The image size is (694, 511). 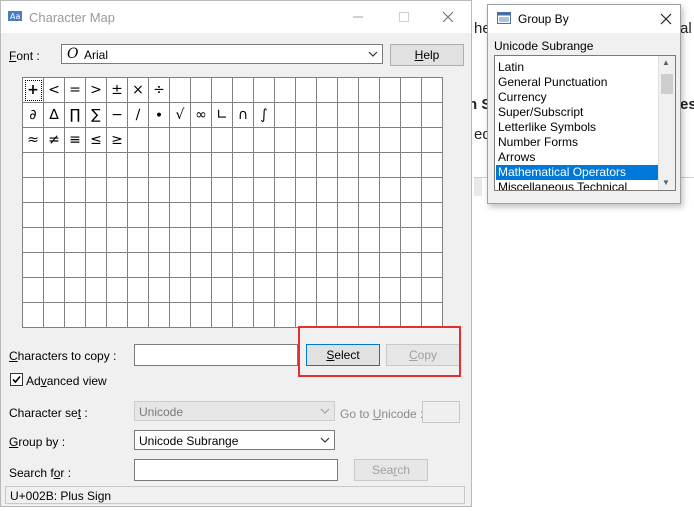 I want to click on character-cell: ≥, so click(x=117, y=140).